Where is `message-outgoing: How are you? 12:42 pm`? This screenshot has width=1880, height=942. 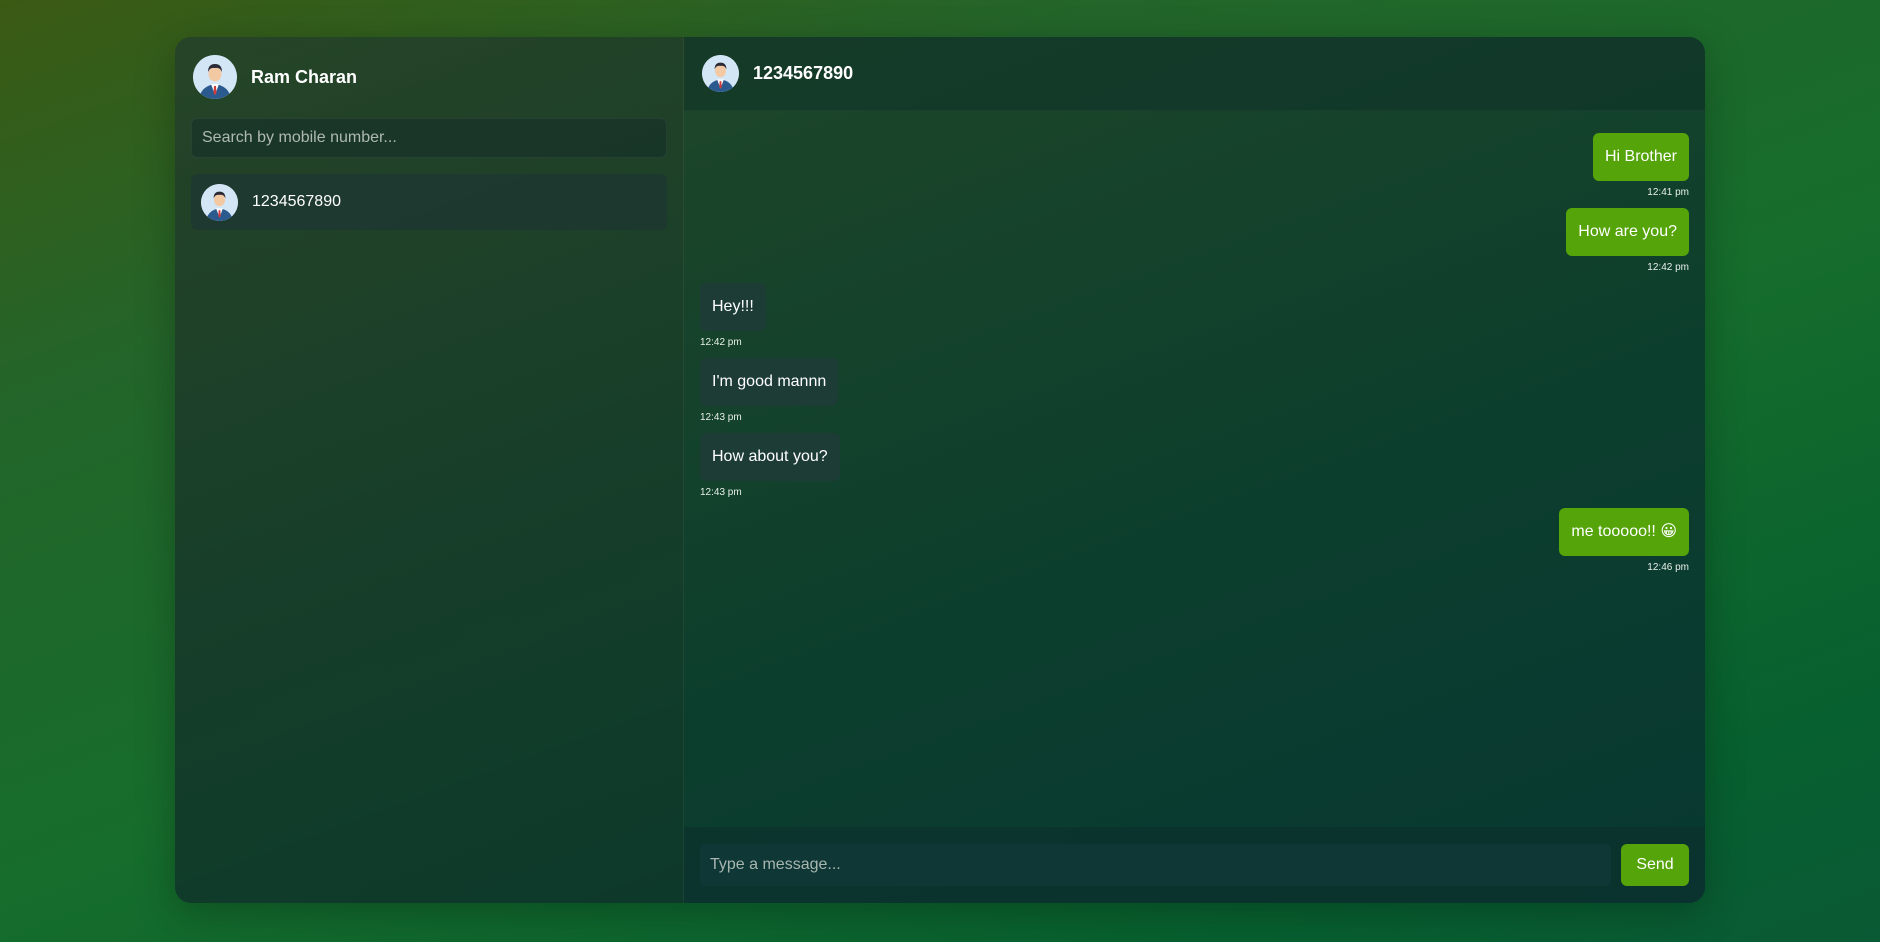 message-outgoing: How are you? 12:42 pm is located at coordinates (1194, 240).